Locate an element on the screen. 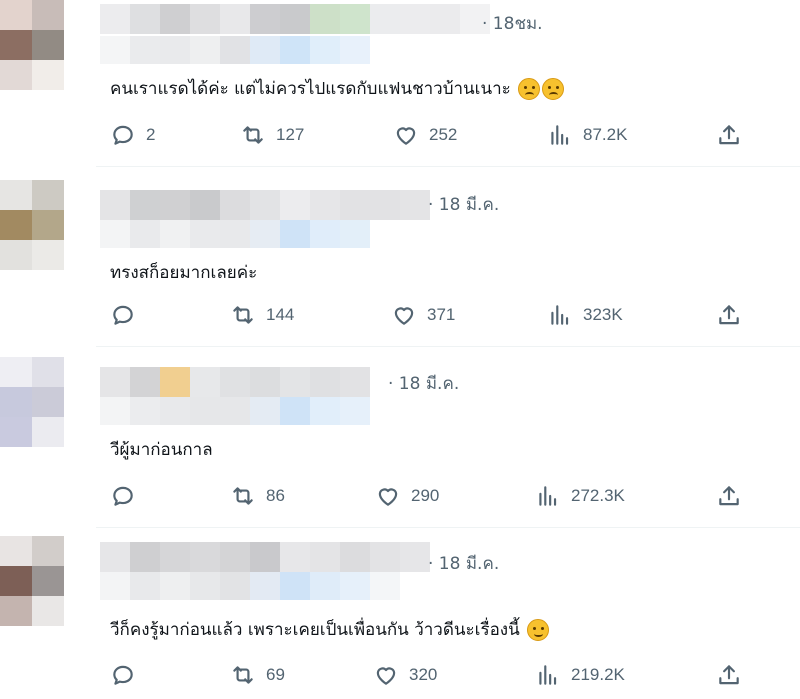  views-button: 219.2K is located at coordinates (580, 675).